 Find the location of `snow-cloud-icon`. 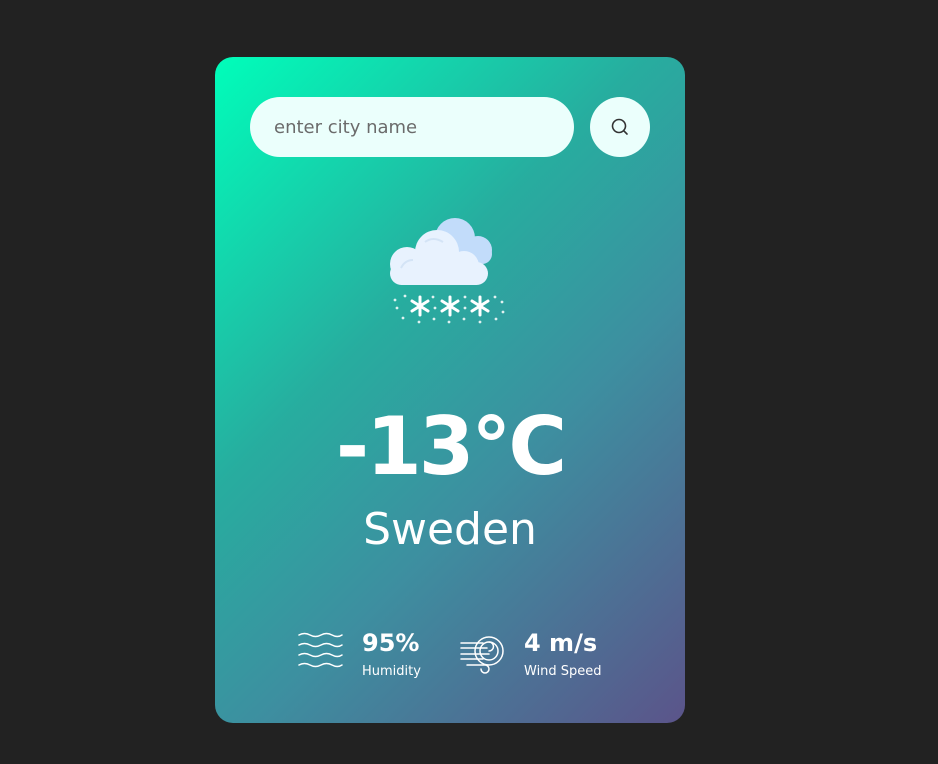

snow-cloud-icon is located at coordinates (447, 271).